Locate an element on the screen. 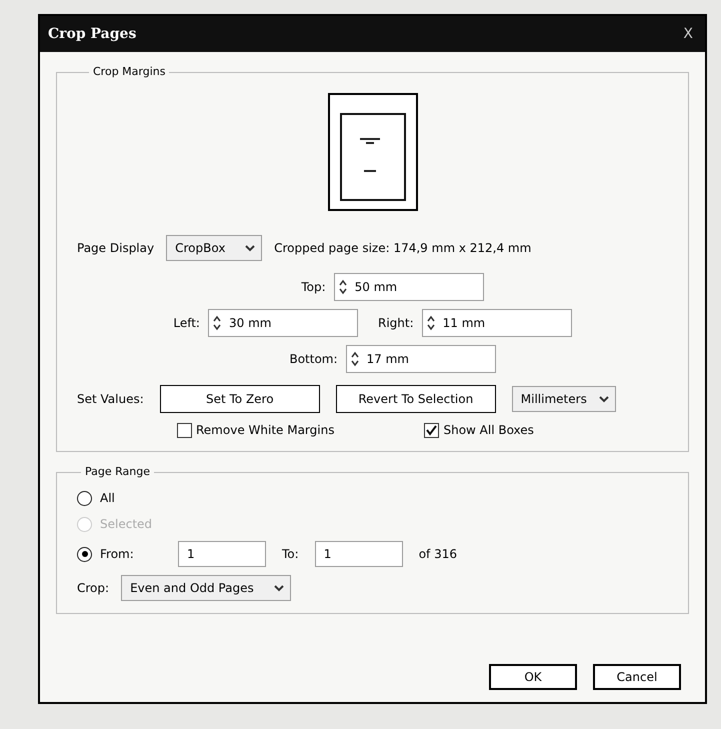  group-legend: Page Range is located at coordinates (117, 472).